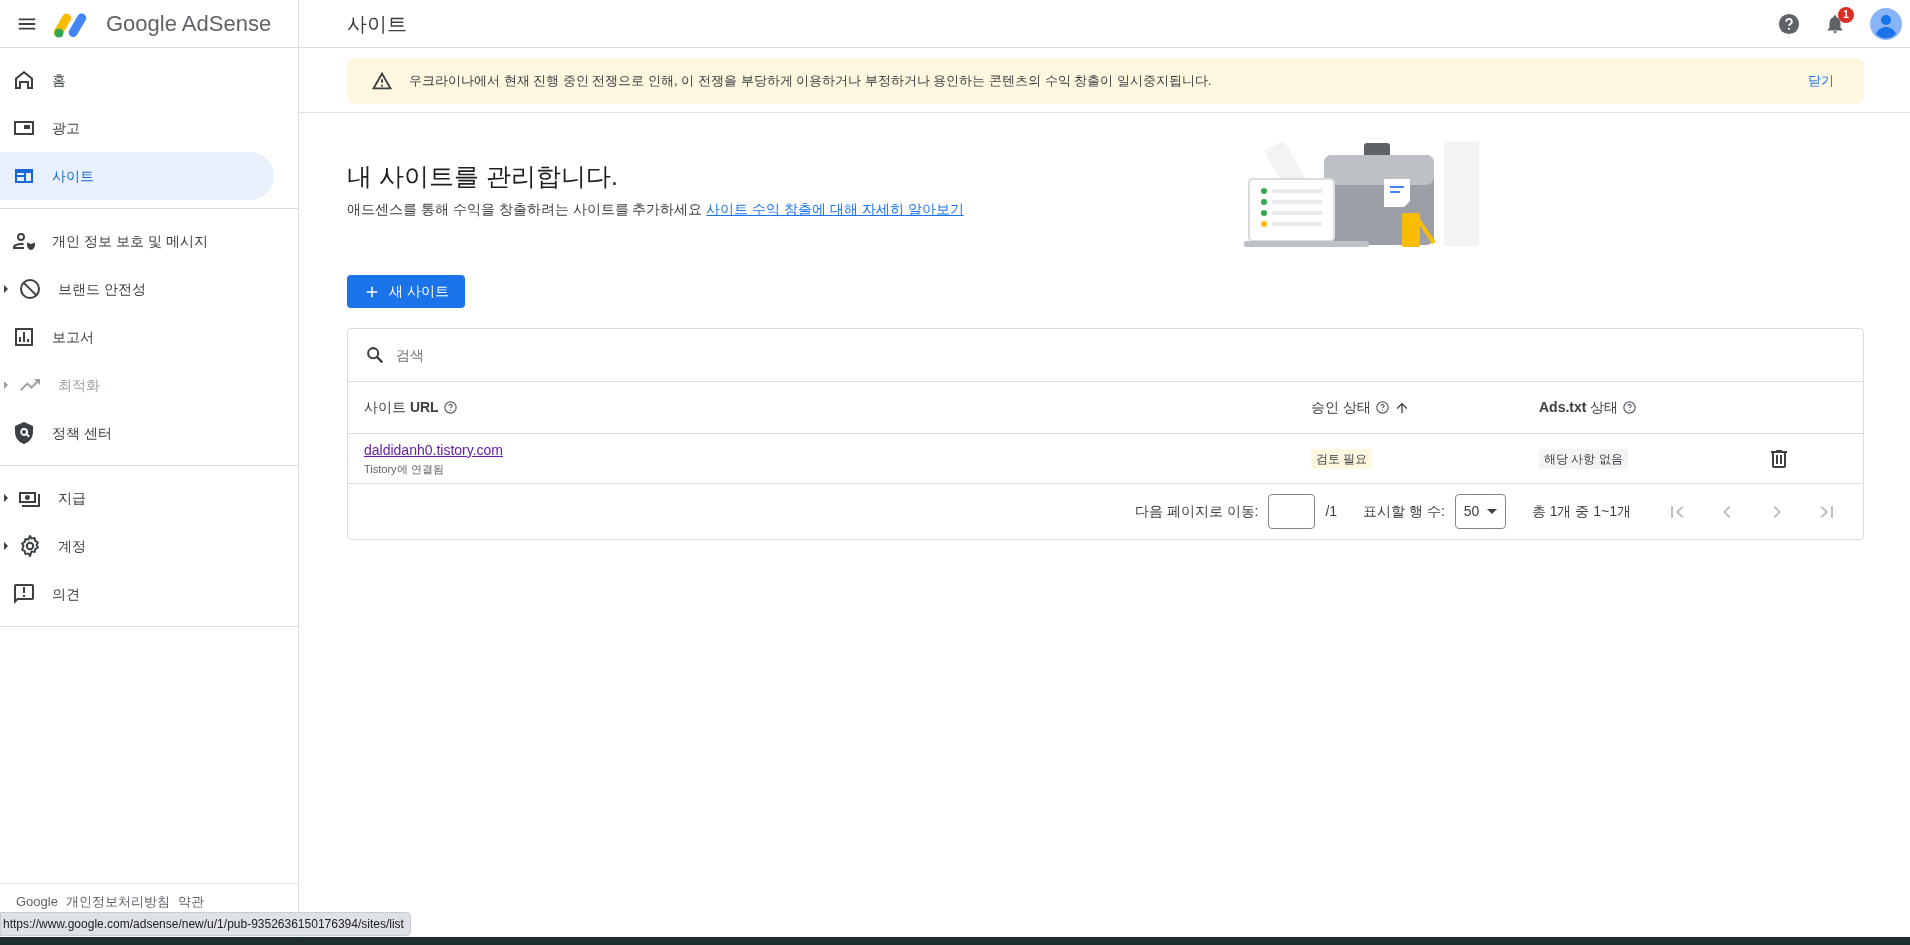  Describe the element at coordinates (1196, 511) in the screenshot. I see `page-jump-label: 다음 페이지로 이동:` at that location.